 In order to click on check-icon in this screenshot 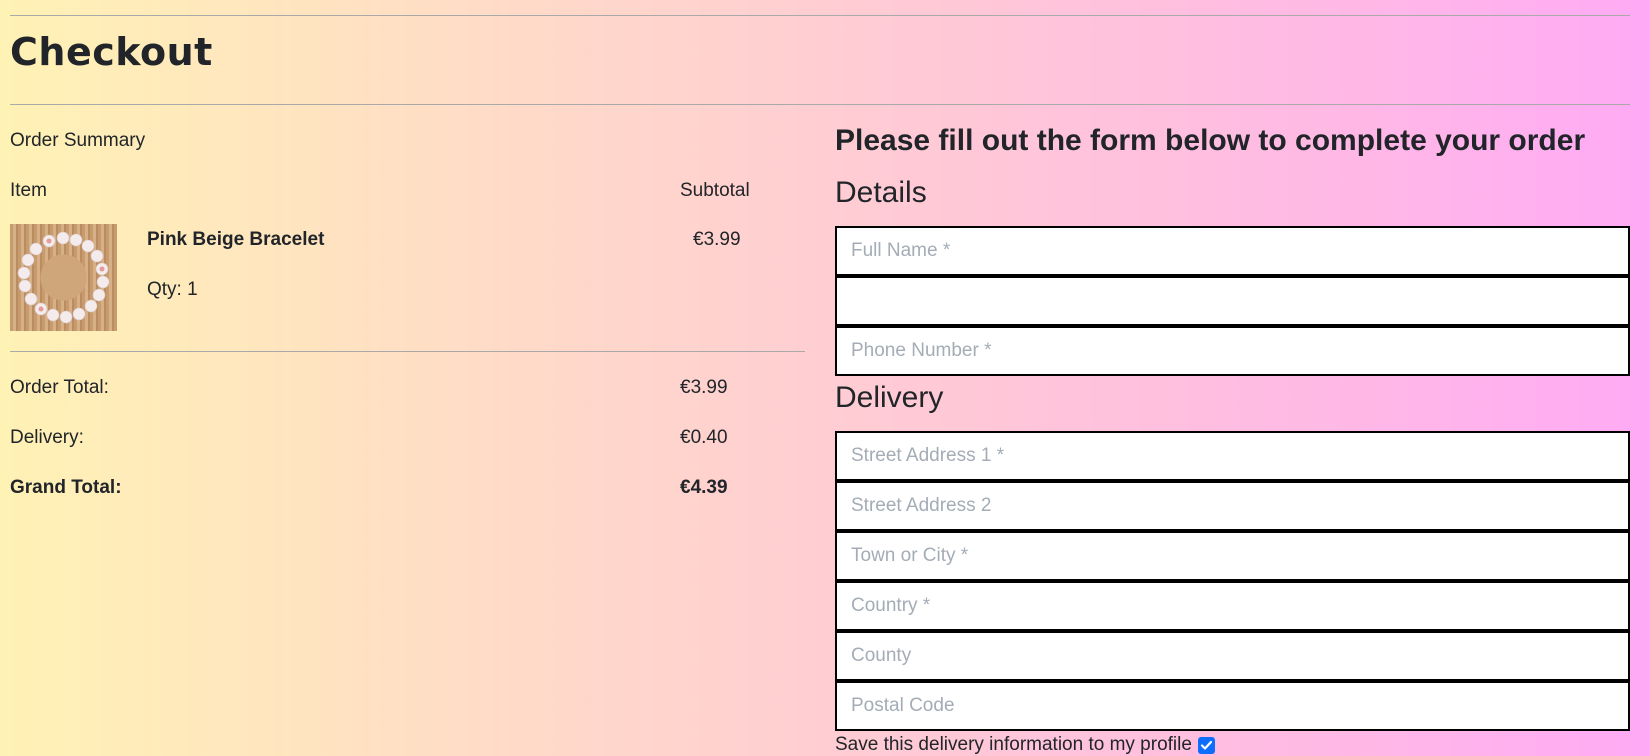, I will do `click(1206, 745)`.